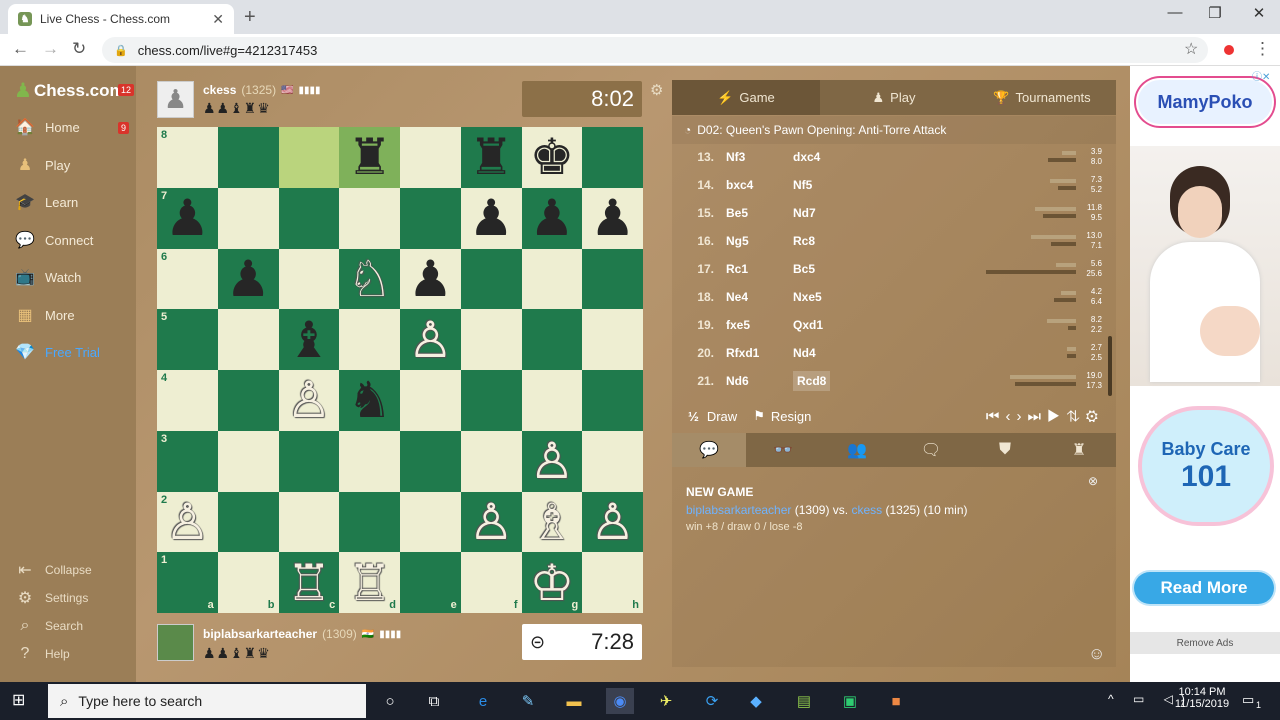 This screenshot has width=1280, height=720. I want to click on white-move: Be5, so click(751, 213).